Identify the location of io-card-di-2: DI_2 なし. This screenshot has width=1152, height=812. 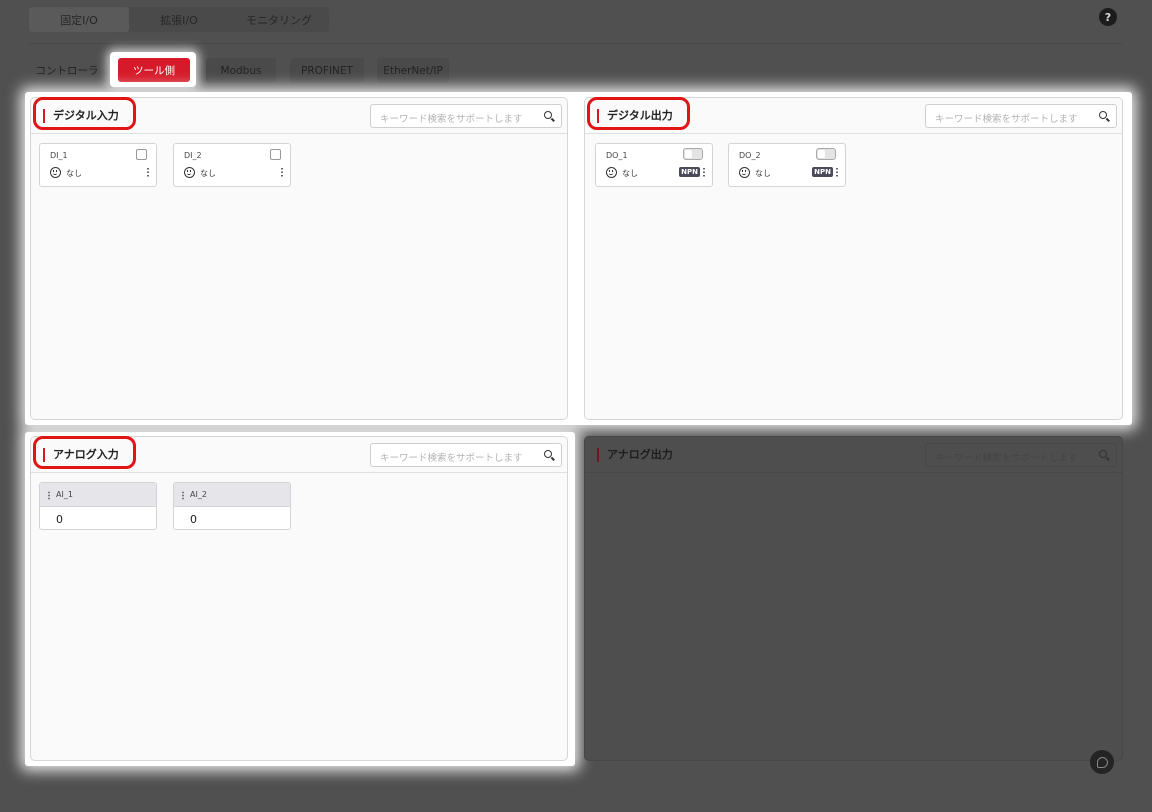
(232, 165).